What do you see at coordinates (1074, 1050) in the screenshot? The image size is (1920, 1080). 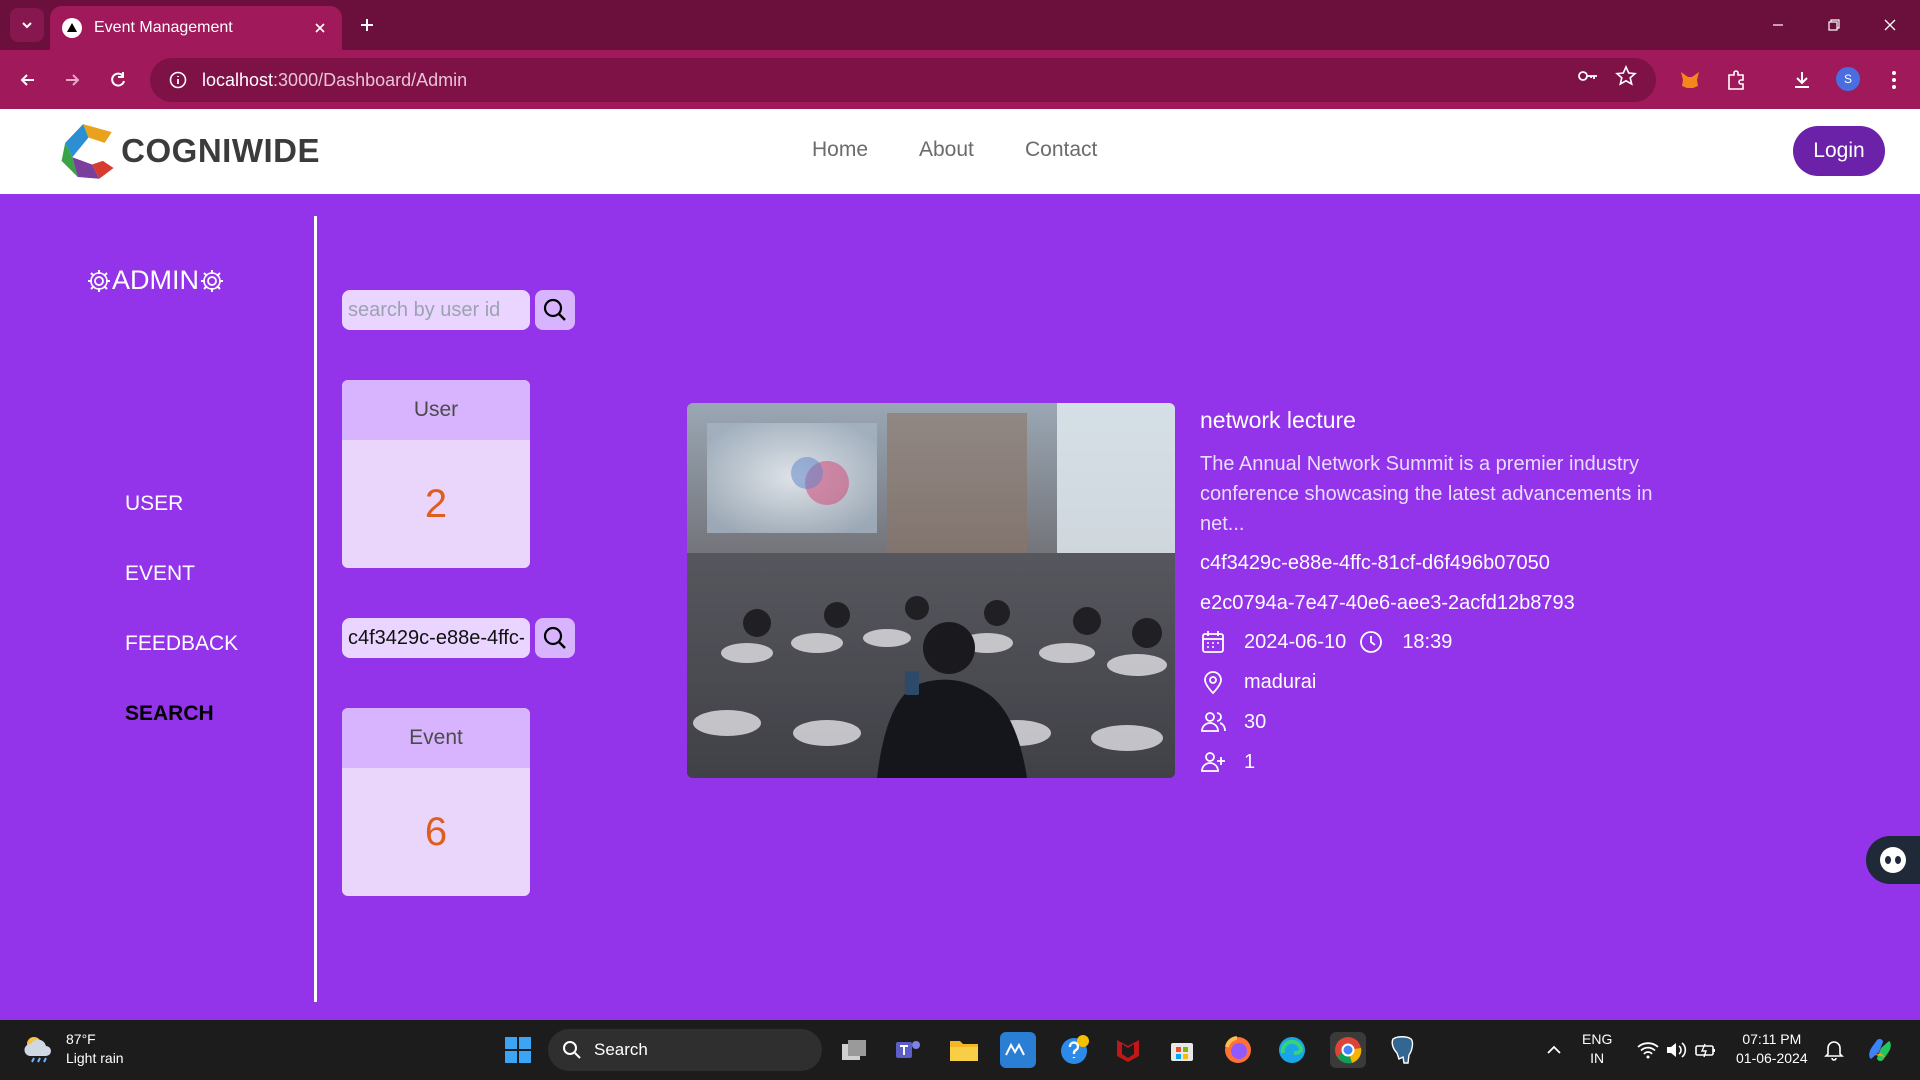 I see `help-app-icon` at bounding box center [1074, 1050].